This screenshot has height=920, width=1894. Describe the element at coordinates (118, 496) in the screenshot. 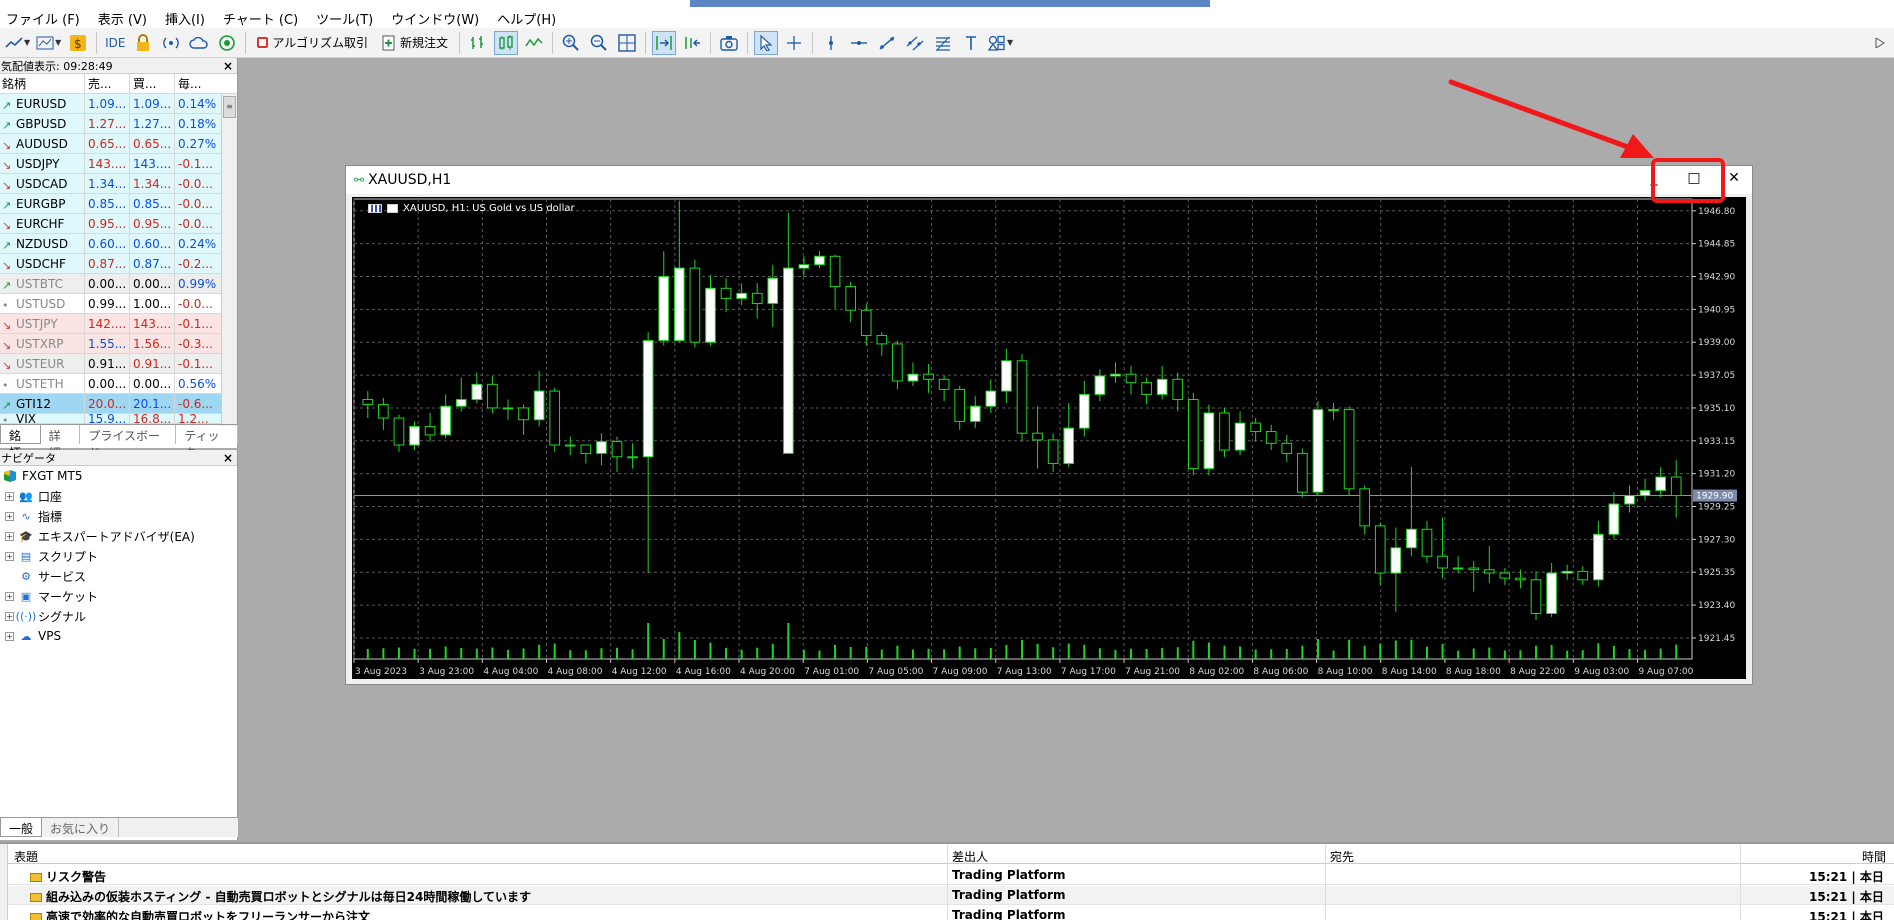

I see `navigator-item: + 👥 口座` at that location.